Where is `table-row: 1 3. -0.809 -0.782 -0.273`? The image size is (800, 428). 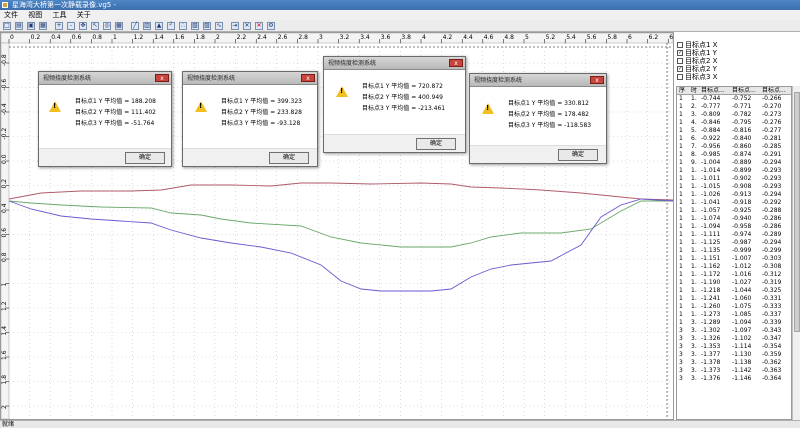
table-row: 1 3. -0.809 -0.782 -0.273 is located at coordinates (734, 115).